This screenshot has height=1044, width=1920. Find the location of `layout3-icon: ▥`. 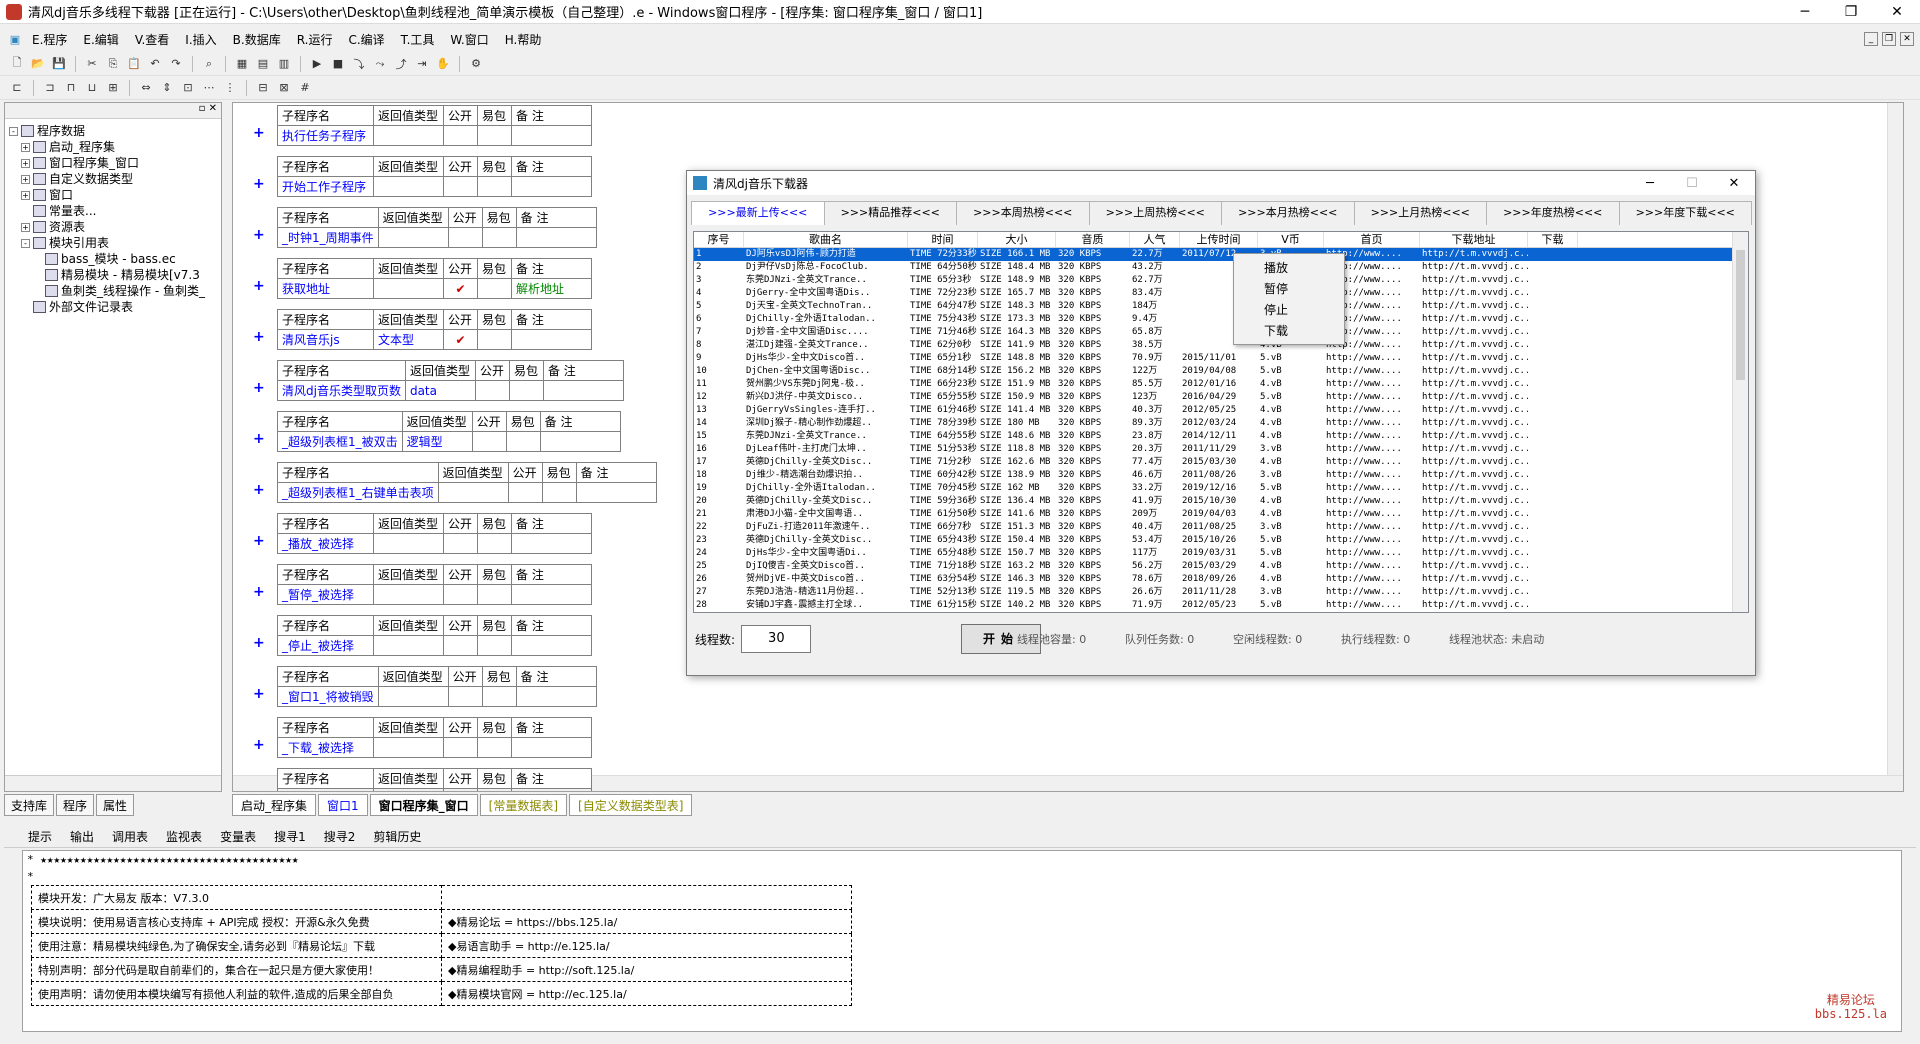

layout3-icon: ▥ is located at coordinates (284, 64).